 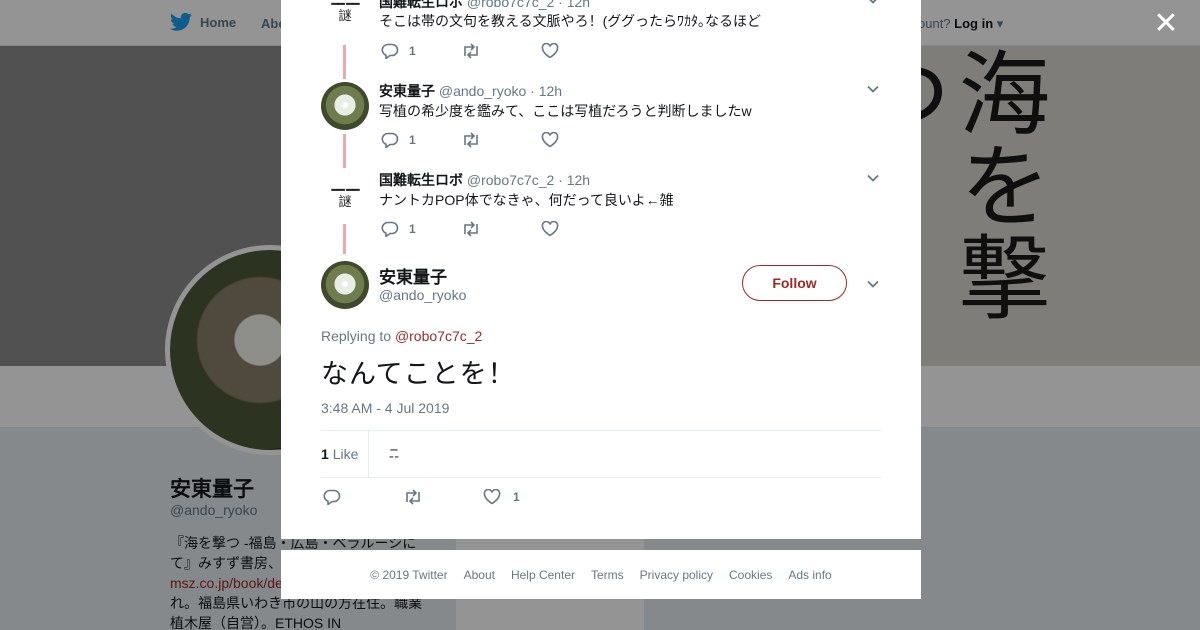 I want to click on focused-tweet-avatar, so click(x=345, y=285).